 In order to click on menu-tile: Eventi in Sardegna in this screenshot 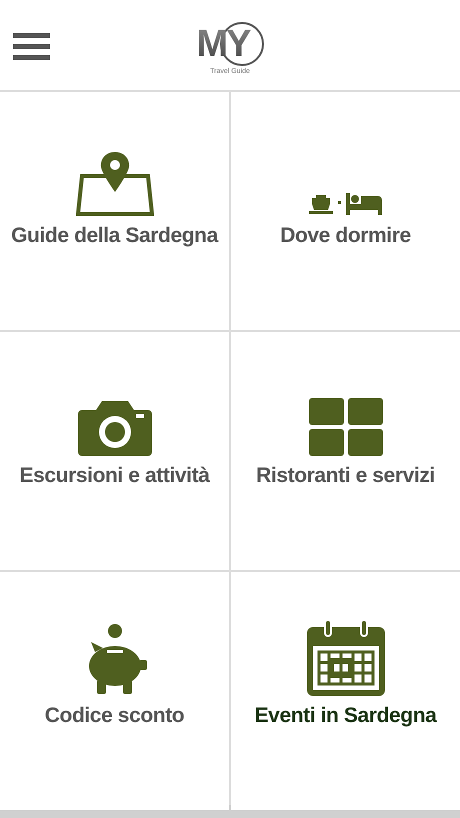, I will do `click(345, 691)`.